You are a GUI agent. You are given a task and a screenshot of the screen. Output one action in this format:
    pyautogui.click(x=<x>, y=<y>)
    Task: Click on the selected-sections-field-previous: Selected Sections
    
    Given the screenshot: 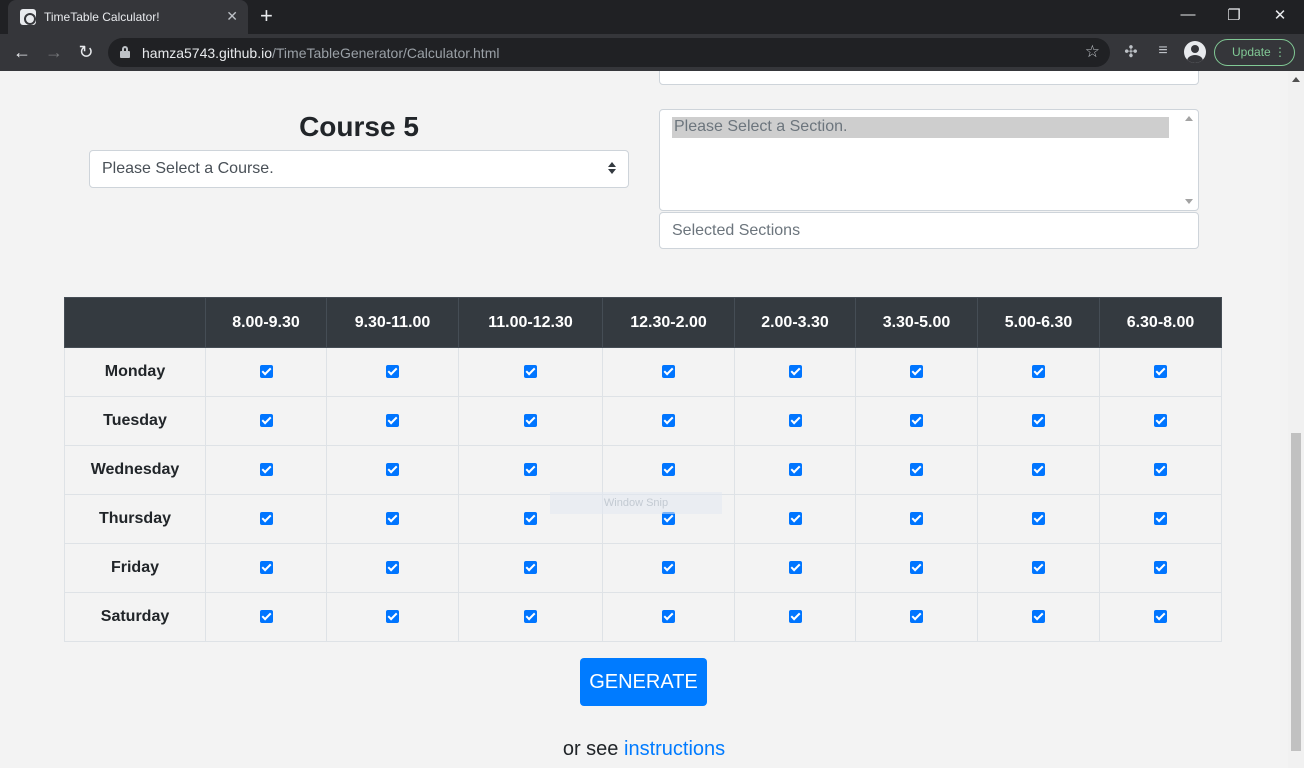 What is the action you would take?
    pyautogui.click(x=929, y=78)
    